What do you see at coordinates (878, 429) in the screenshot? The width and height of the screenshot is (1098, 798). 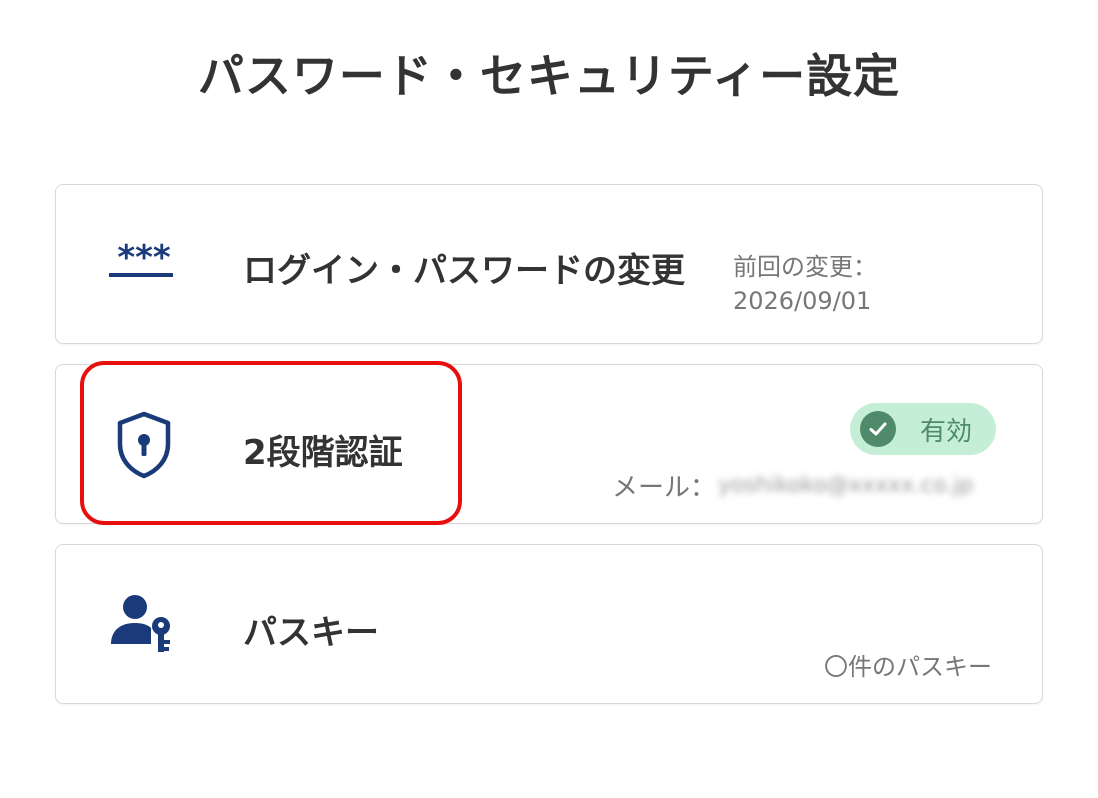 I see `check-circle-icon` at bounding box center [878, 429].